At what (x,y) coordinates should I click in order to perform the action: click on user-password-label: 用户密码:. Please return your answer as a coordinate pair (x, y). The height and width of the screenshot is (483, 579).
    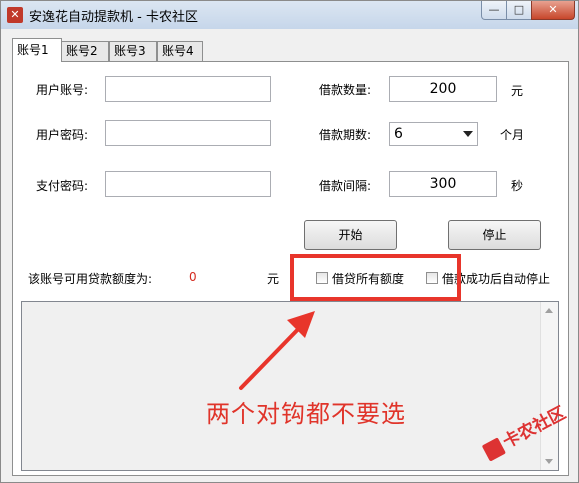
    Looking at the image, I should click on (62, 135).